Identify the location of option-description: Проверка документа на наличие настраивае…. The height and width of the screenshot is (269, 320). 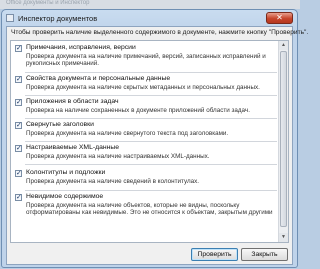
(118, 156).